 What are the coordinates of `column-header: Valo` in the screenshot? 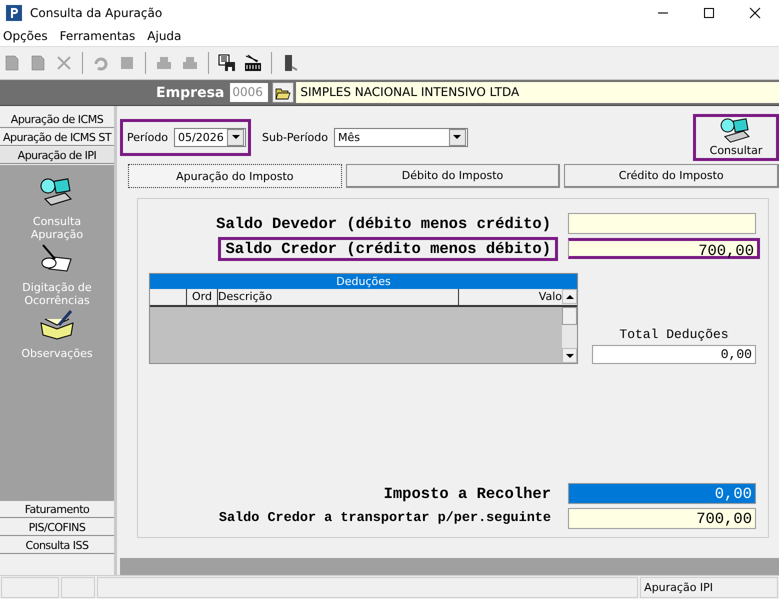 It's located at (510, 297).